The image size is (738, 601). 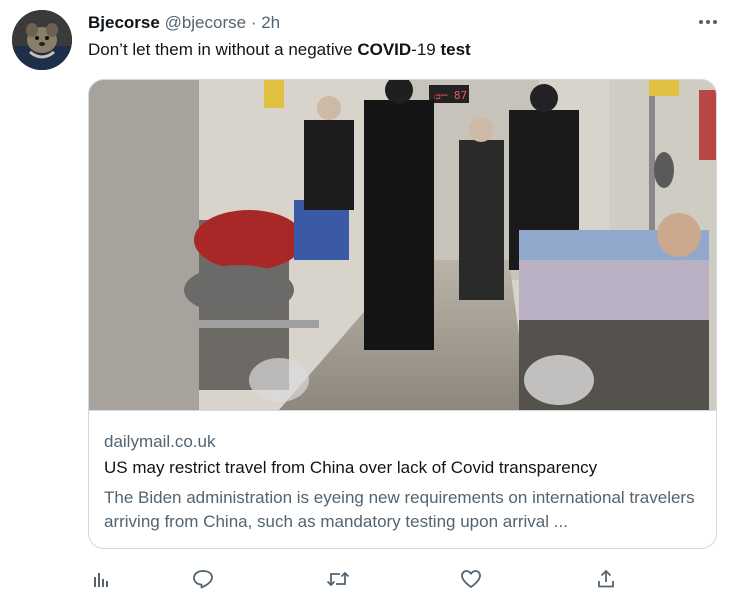 I want to click on tweet-text-part: Don’t let them in without a negative, so click(x=223, y=49).